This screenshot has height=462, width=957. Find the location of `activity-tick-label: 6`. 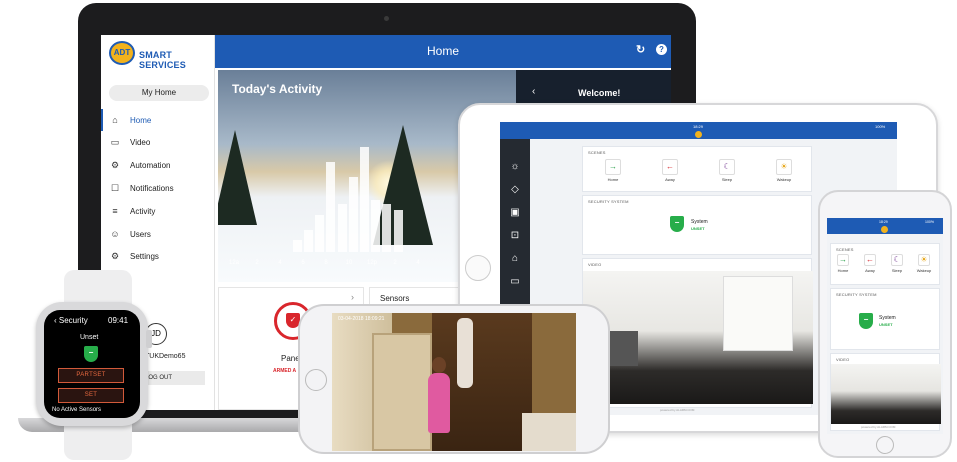

activity-tick-label: 6 is located at coordinates (303, 263).